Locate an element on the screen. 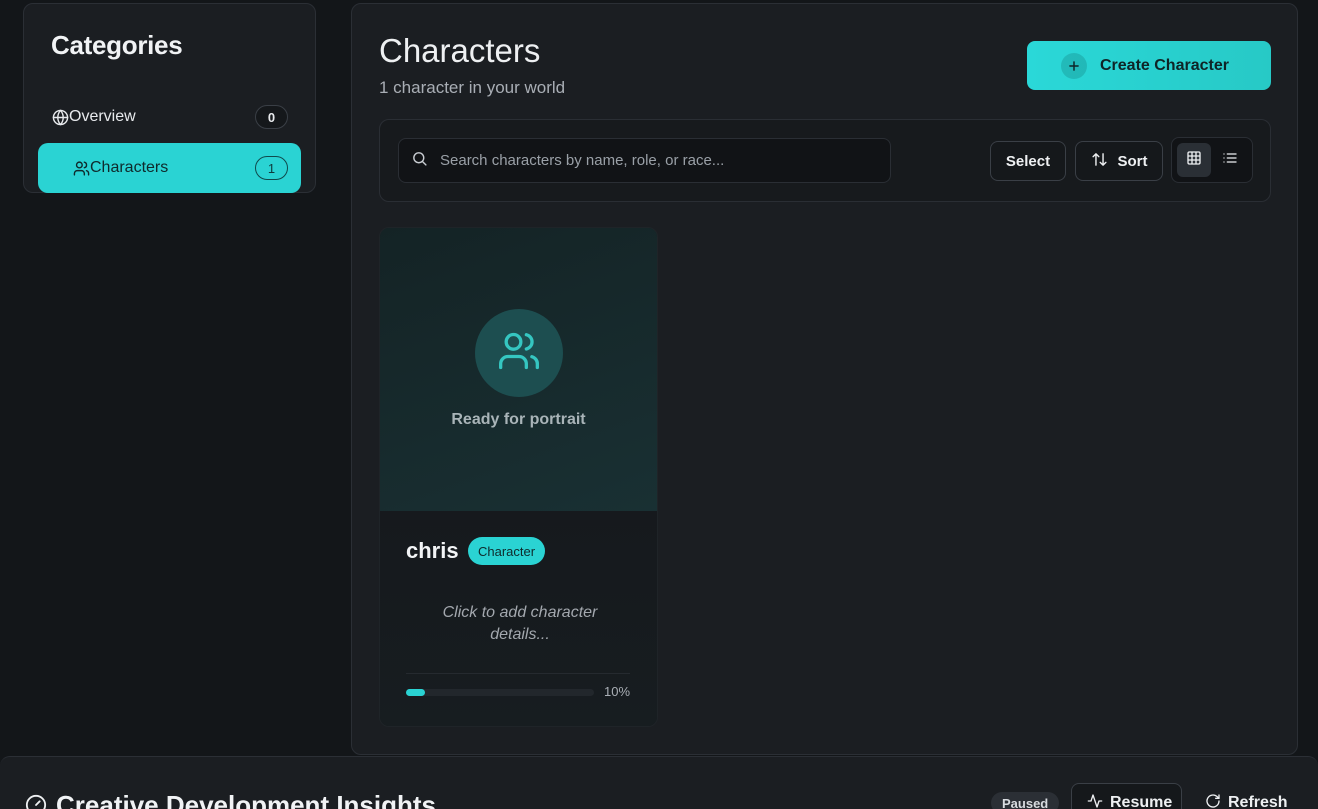  search-box is located at coordinates (644, 160).